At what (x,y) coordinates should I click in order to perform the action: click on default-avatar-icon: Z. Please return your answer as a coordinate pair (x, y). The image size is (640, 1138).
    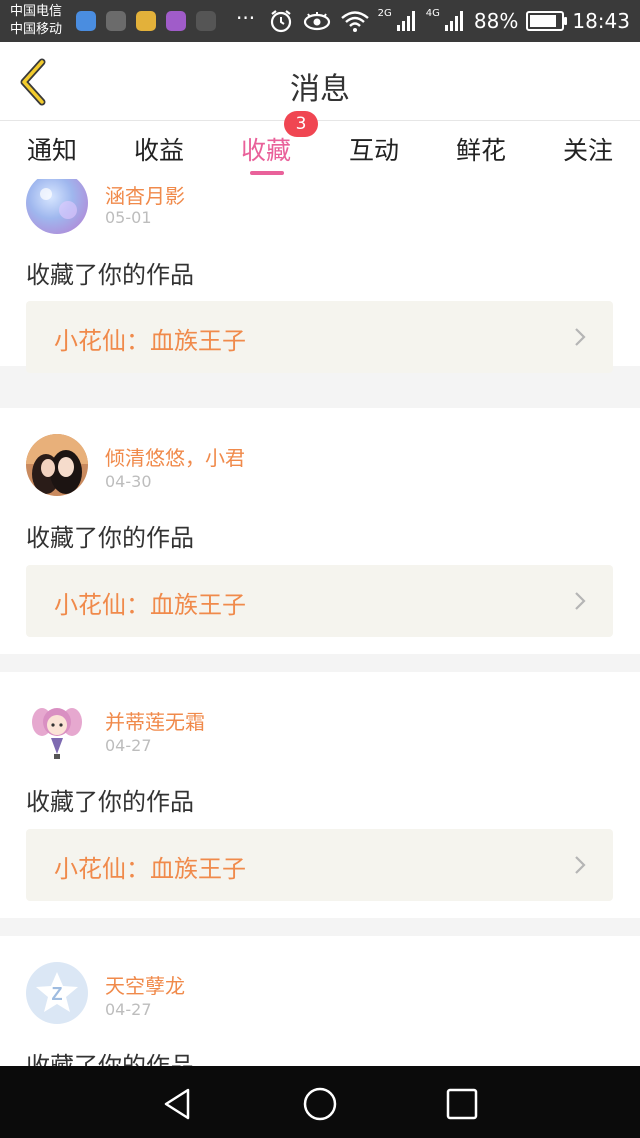
    Looking at the image, I should click on (57, 993).